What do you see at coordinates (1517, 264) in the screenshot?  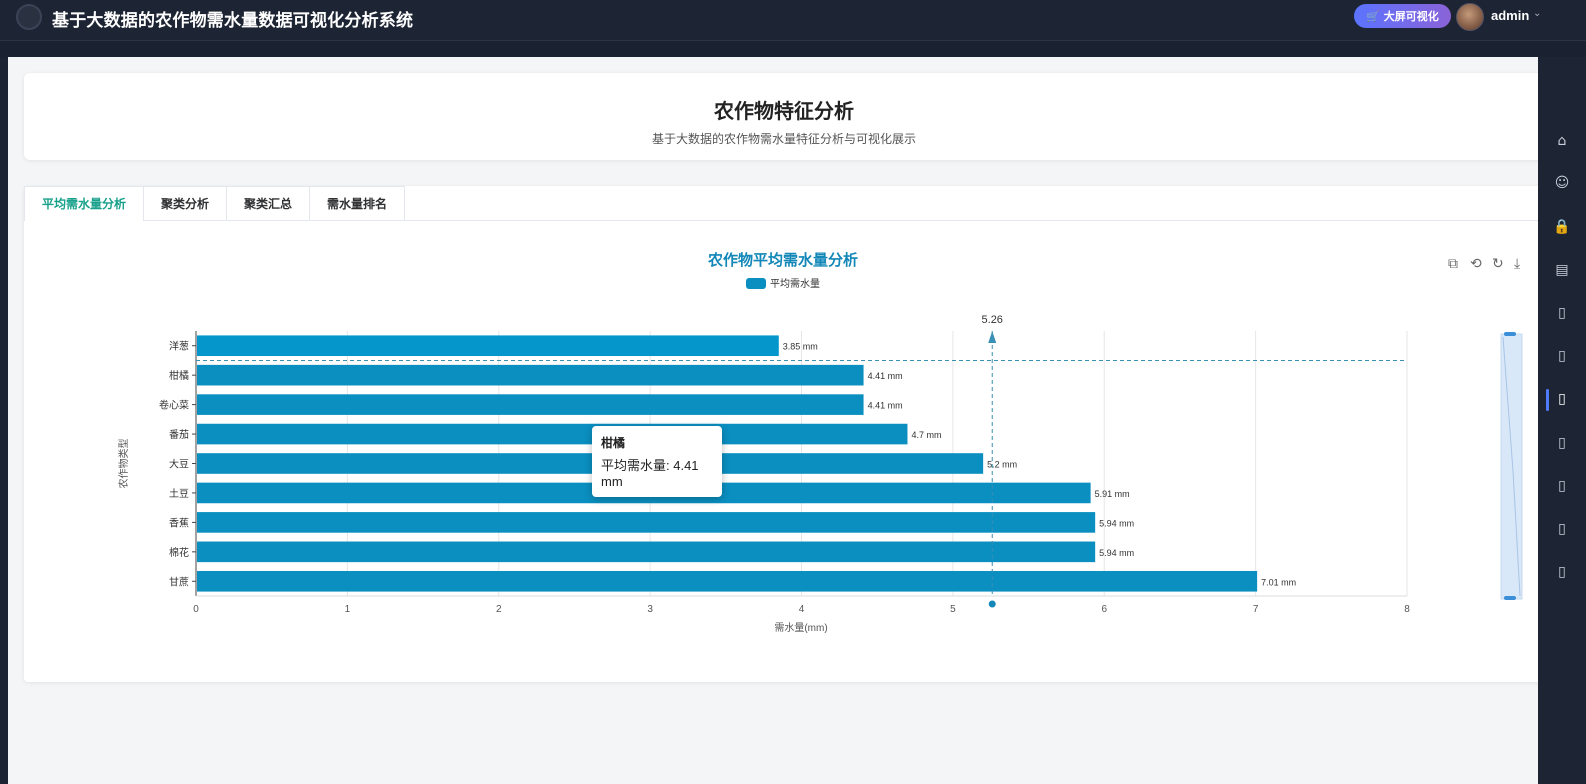 I see `download-icon: ⤓` at bounding box center [1517, 264].